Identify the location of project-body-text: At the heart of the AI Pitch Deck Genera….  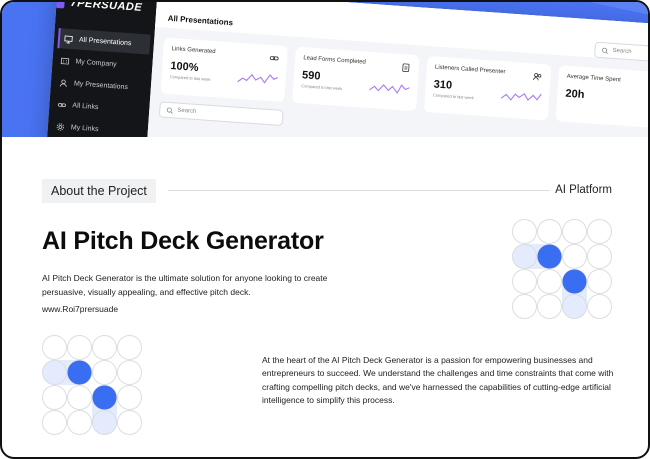
(438, 380).